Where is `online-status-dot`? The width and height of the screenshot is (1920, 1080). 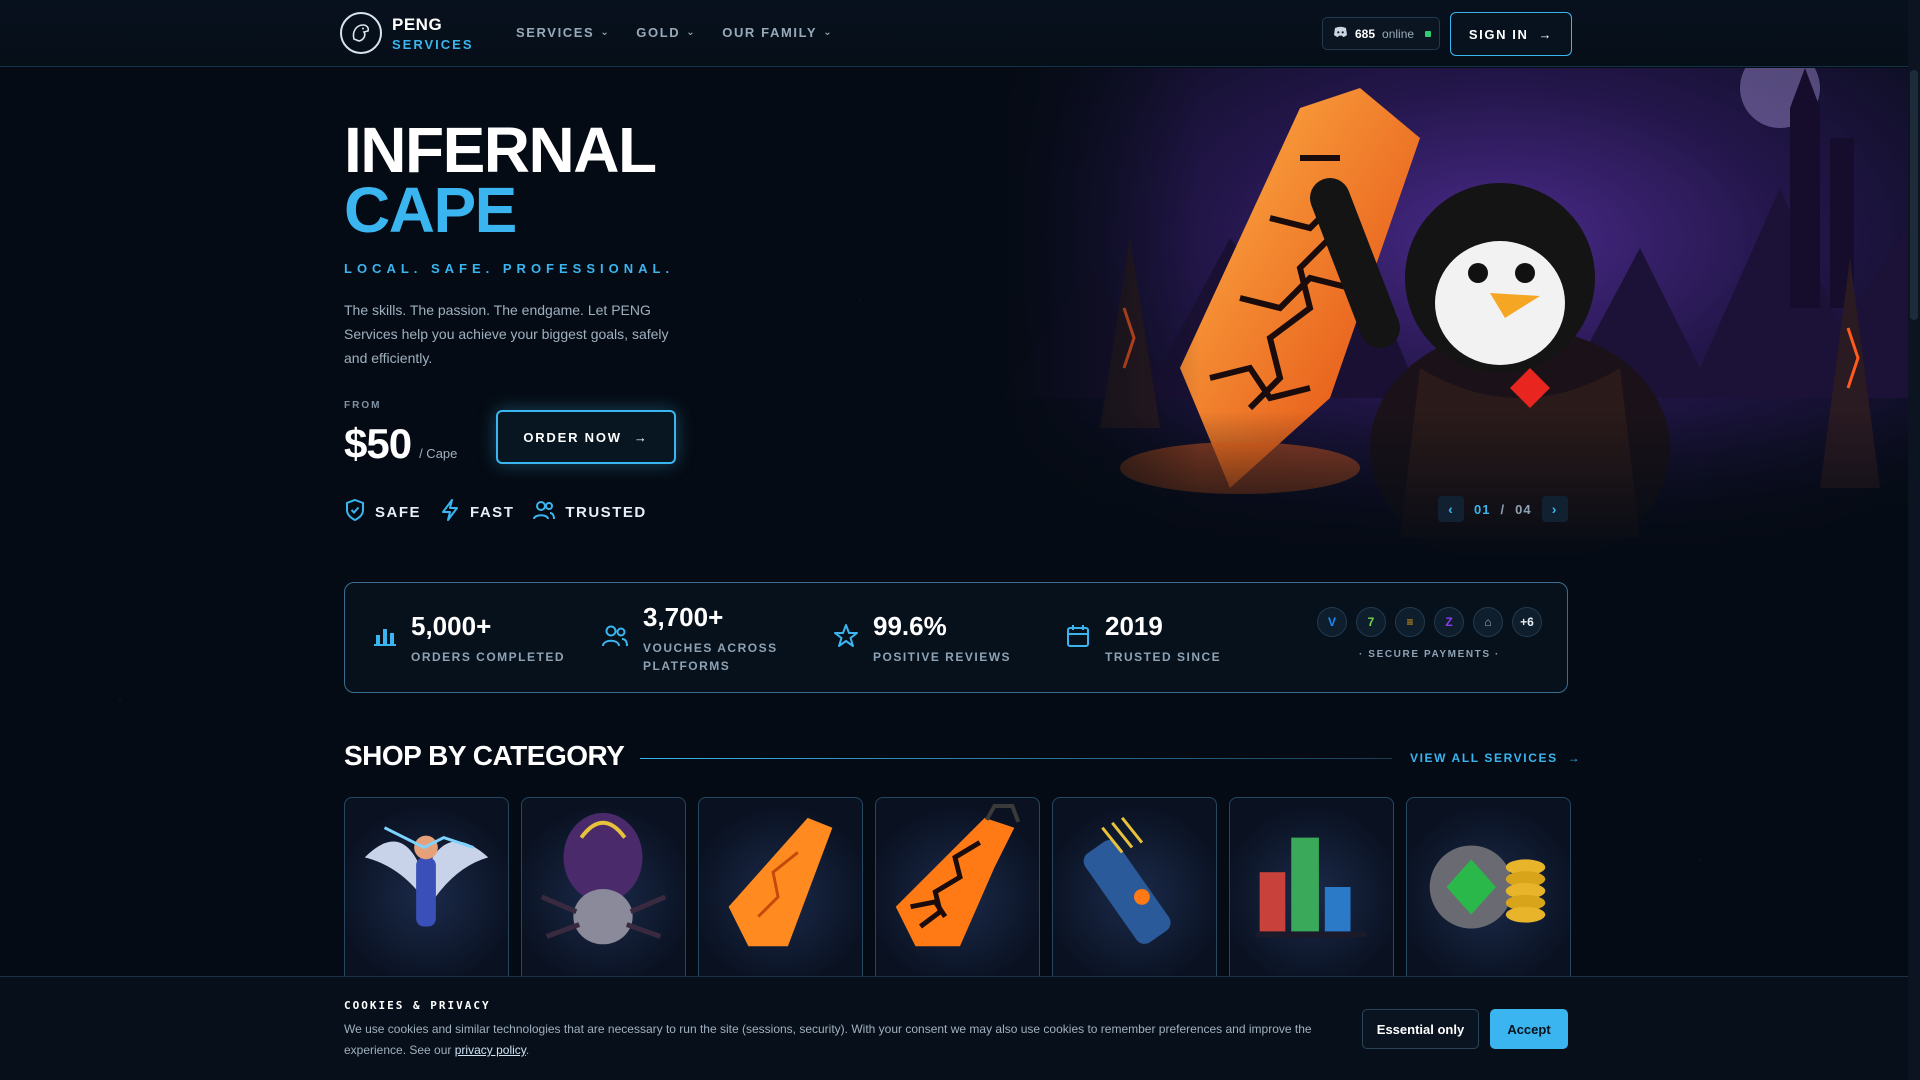 online-status-dot is located at coordinates (1428, 33).